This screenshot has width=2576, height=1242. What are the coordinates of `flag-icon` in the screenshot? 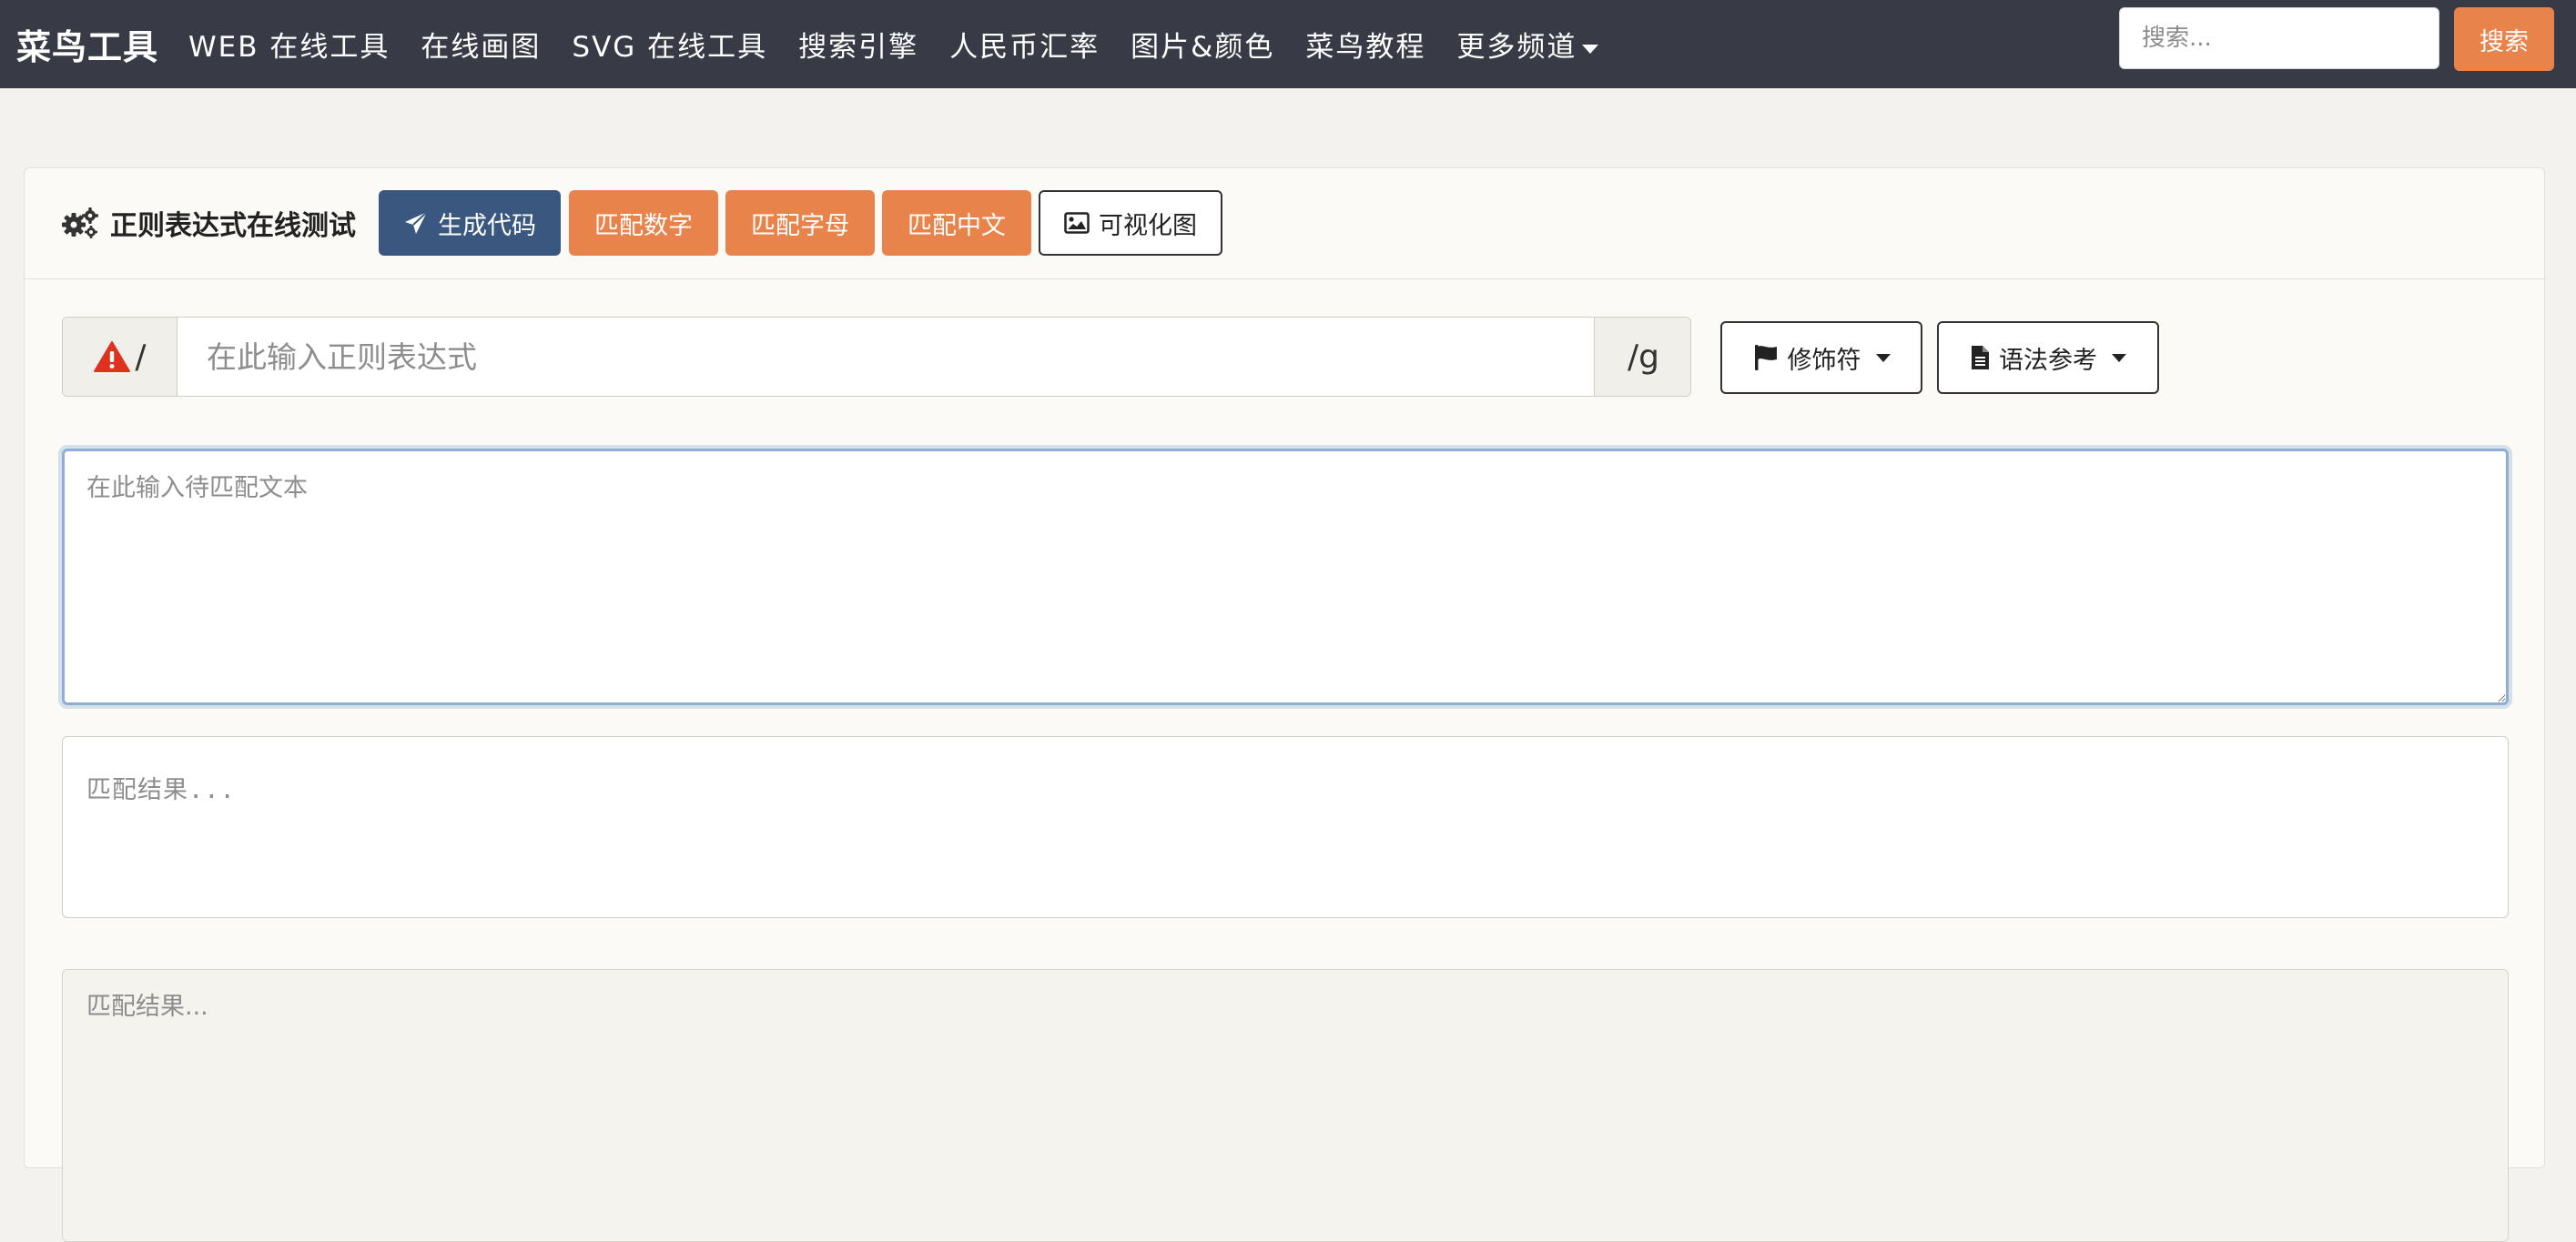 It's located at (1765, 357).